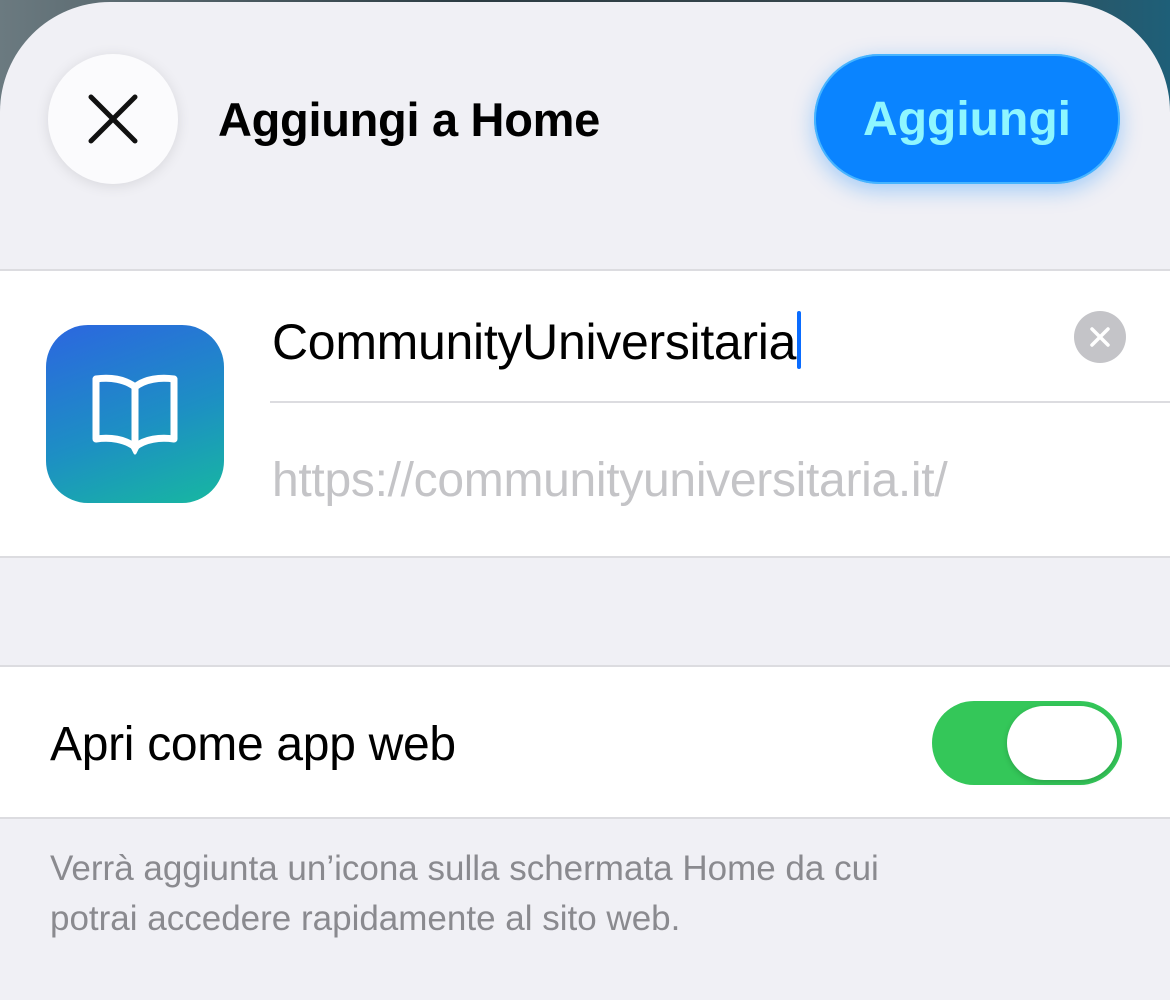 The image size is (1170, 1000). What do you see at coordinates (534, 342) in the screenshot?
I see `app-name-value: CommunityUniversitaria` at bounding box center [534, 342].